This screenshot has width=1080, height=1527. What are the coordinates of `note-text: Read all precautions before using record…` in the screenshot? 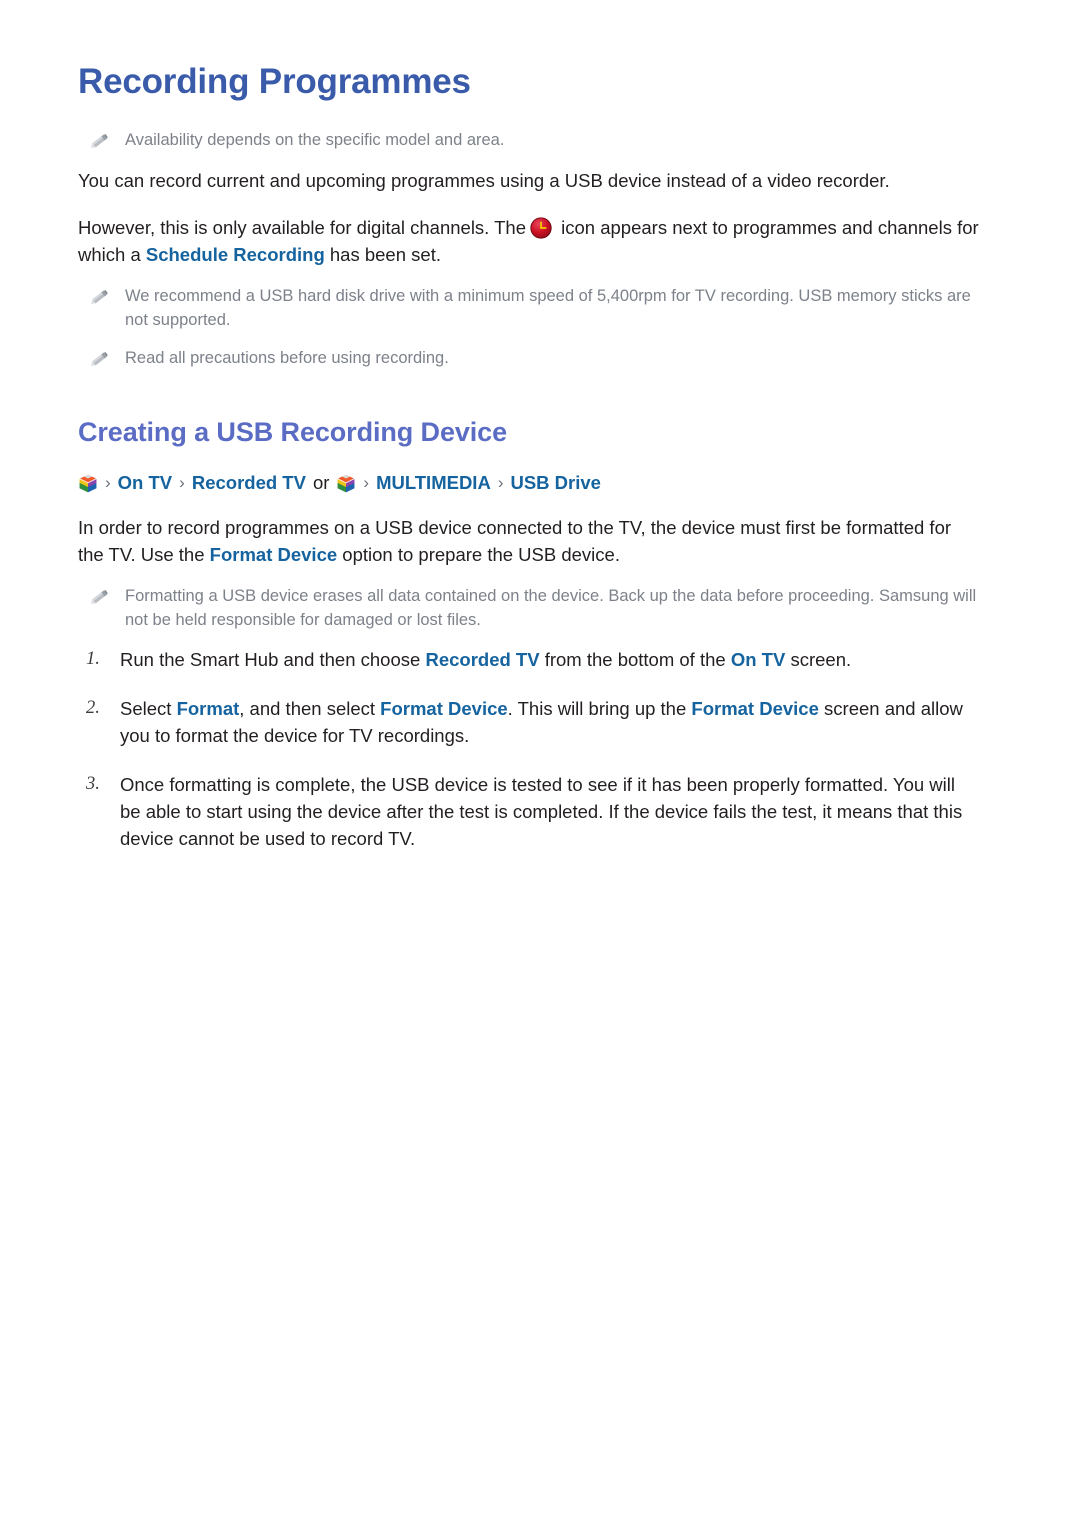 It's located at (287, 358).